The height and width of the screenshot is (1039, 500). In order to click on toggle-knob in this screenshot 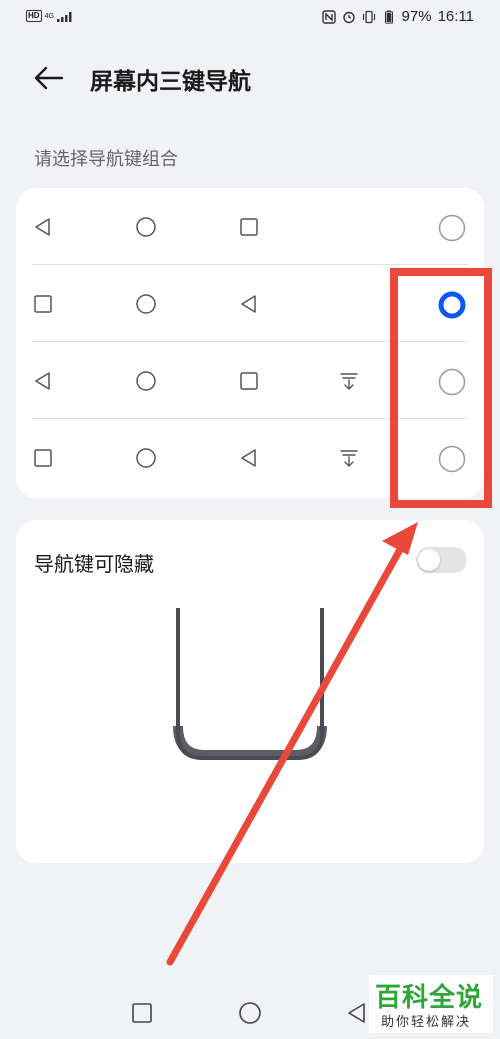, I will do `click(429, 560)`.